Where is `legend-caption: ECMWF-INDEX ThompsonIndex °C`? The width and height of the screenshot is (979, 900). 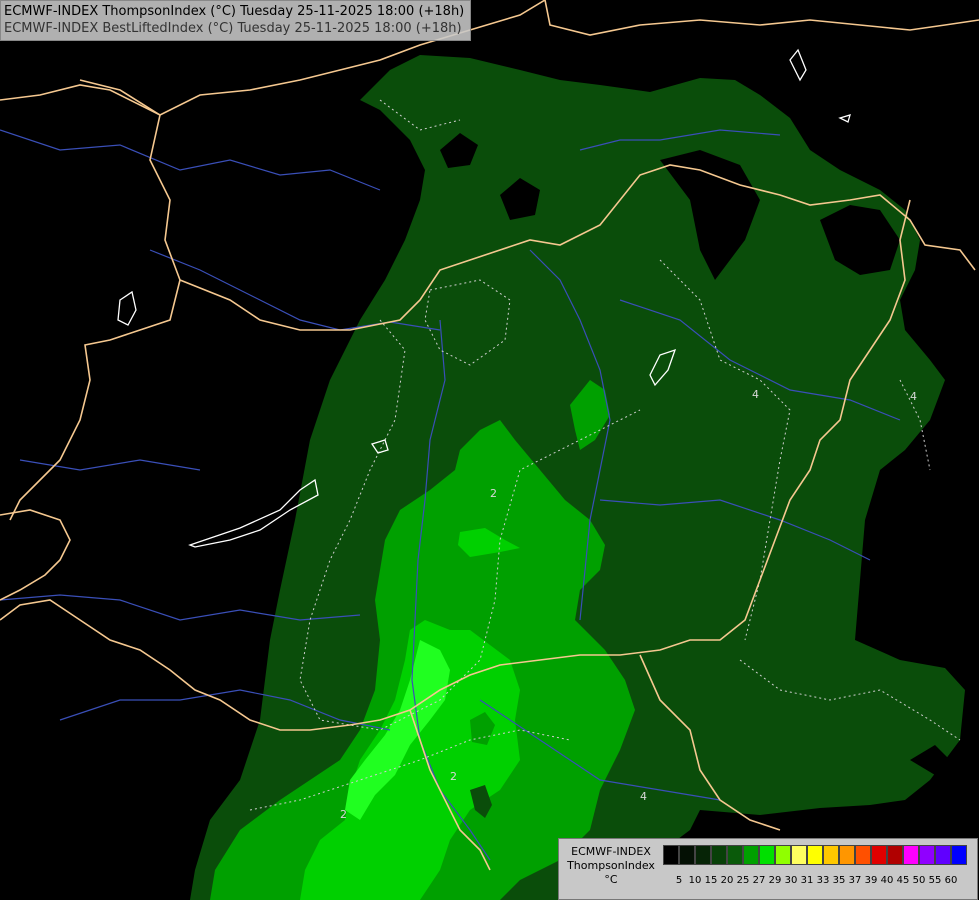 legend-caption: ECMWF-INDEX ThompsonIndex °C is located at coordinates (611, 866).